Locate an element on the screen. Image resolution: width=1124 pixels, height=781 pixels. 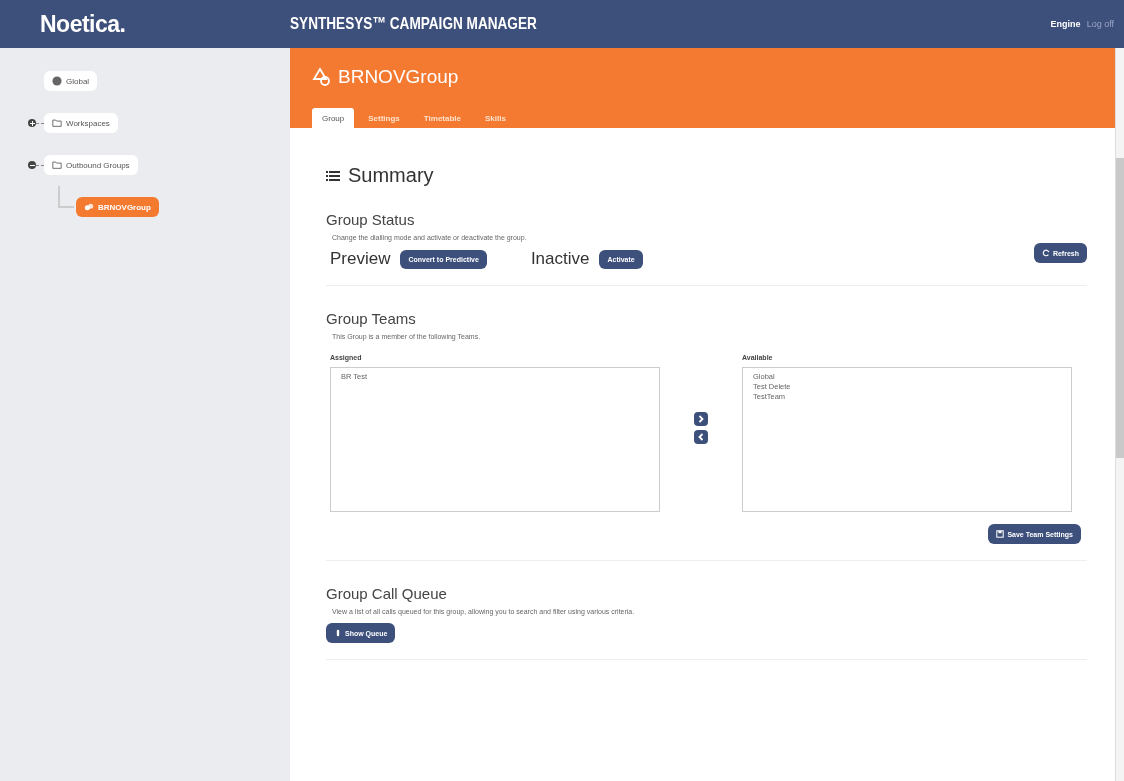
tree-item: Global is located at coordinates (71, 81).